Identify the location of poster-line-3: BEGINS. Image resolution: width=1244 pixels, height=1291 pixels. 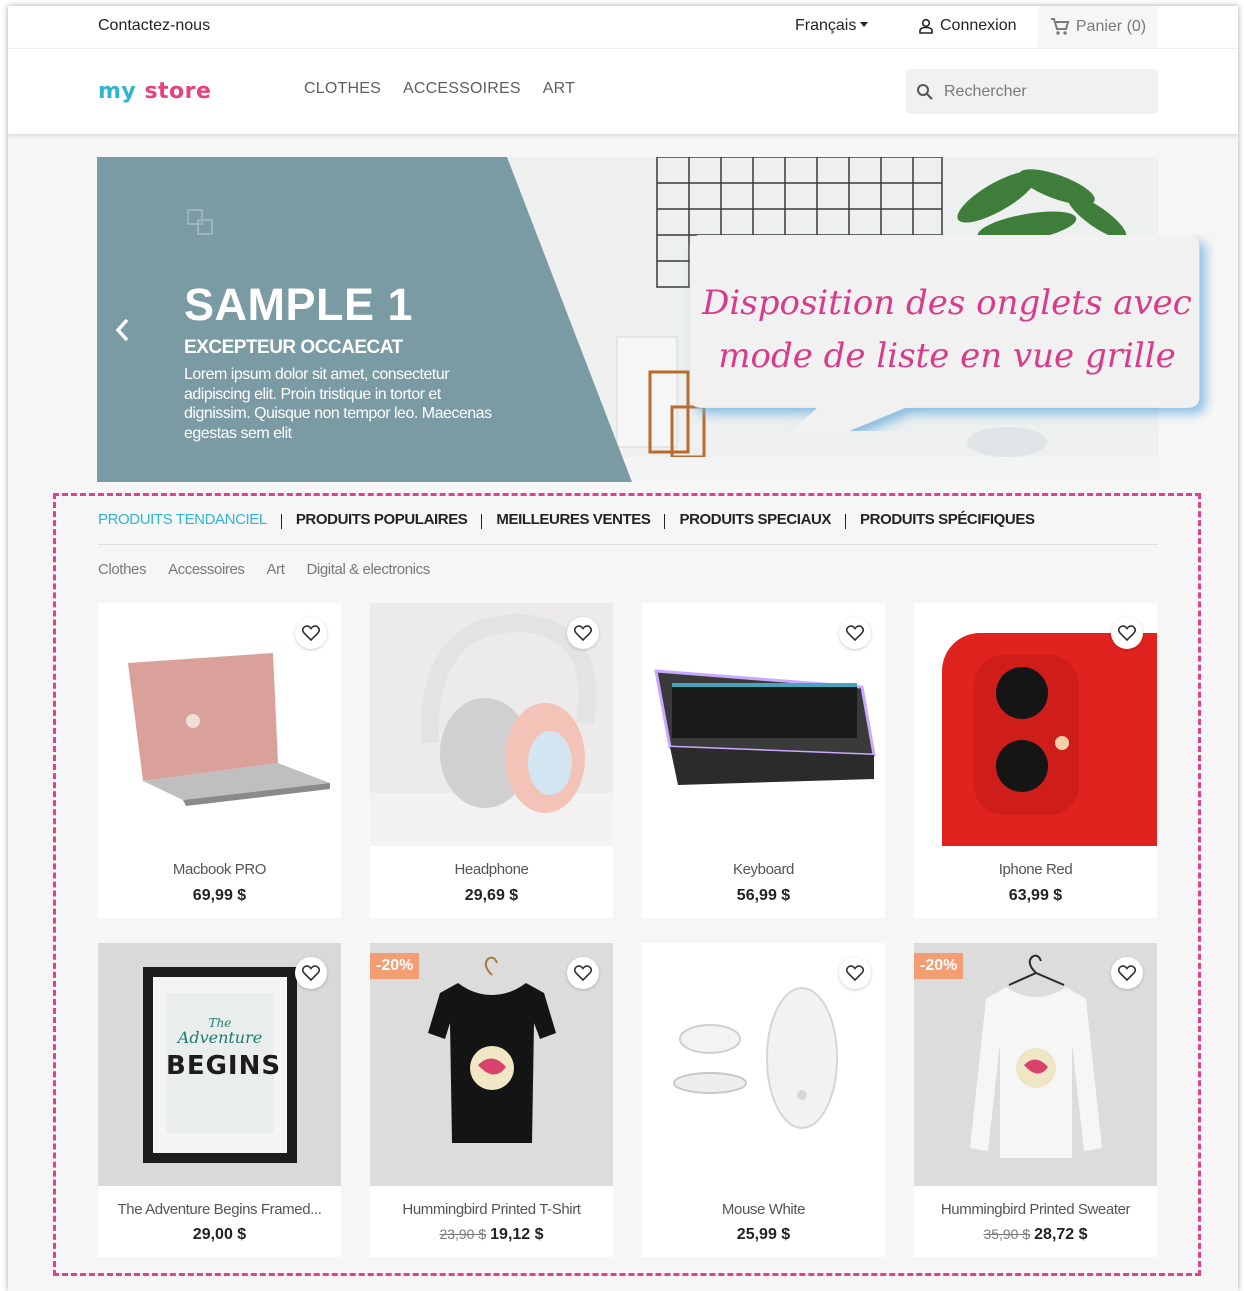
(224, 1066).